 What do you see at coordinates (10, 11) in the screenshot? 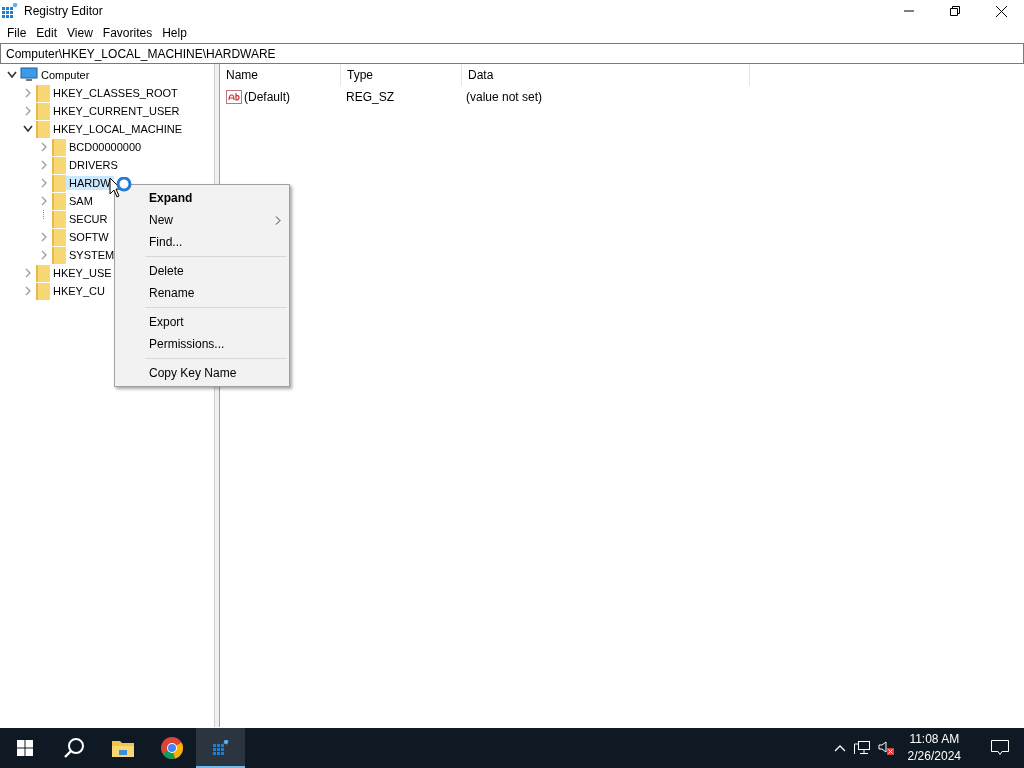
I see `app-icon` at bounding box center [10, 11].